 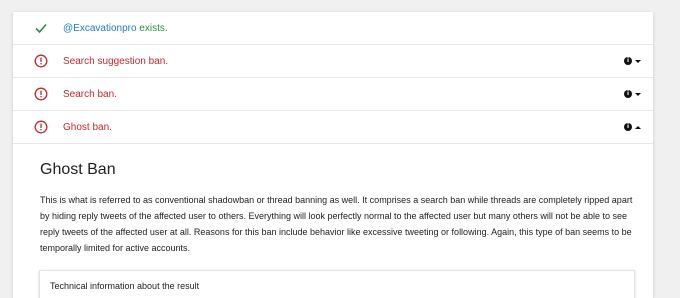 What do you see at coordinates (333, 61) in the screenshot?
I see `result-row-search-suggestion-ban: Search suggestion ban. i` at bounding box center [333, 61].